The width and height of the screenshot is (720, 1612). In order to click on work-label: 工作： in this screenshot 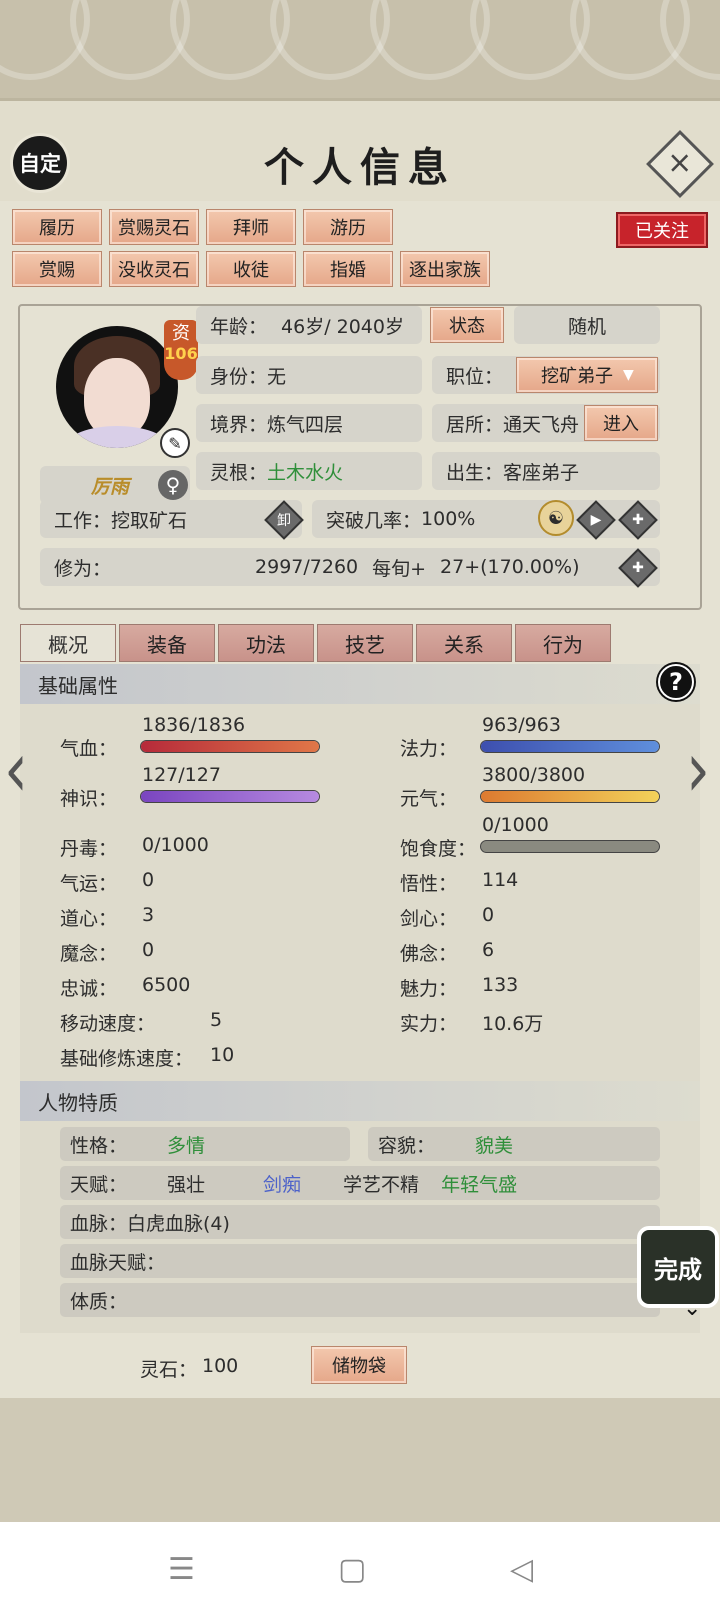, I will do `click(83, 520)`.